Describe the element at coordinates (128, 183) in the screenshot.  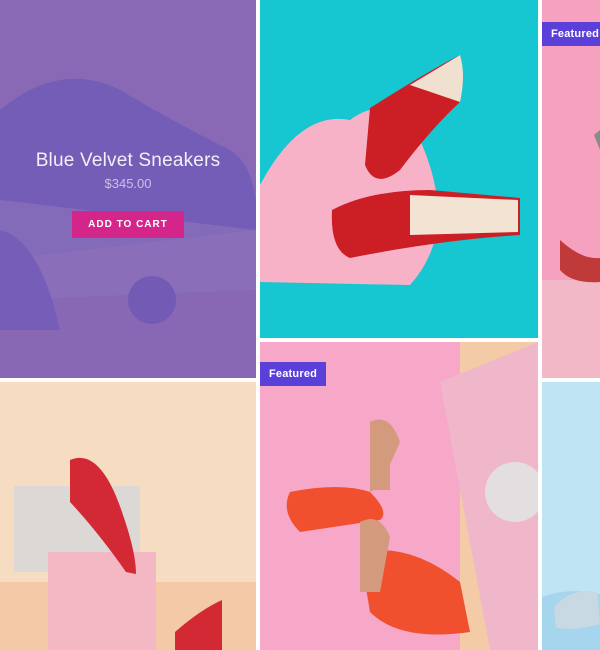
I see `product-price: $345.00` at that location.